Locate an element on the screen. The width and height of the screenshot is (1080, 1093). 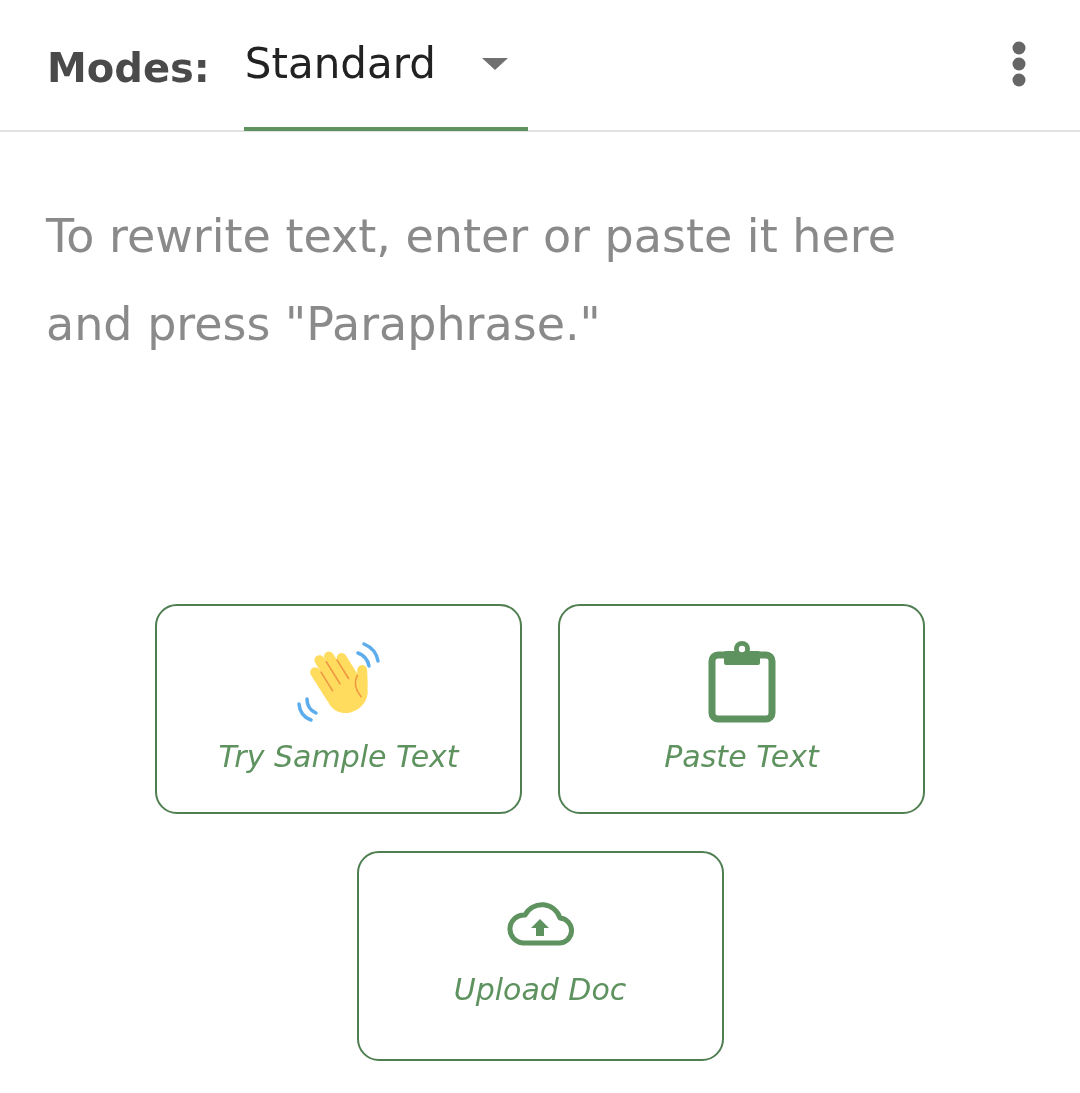
paste-text-button: Paste Text is located at coordinates (741, 709).